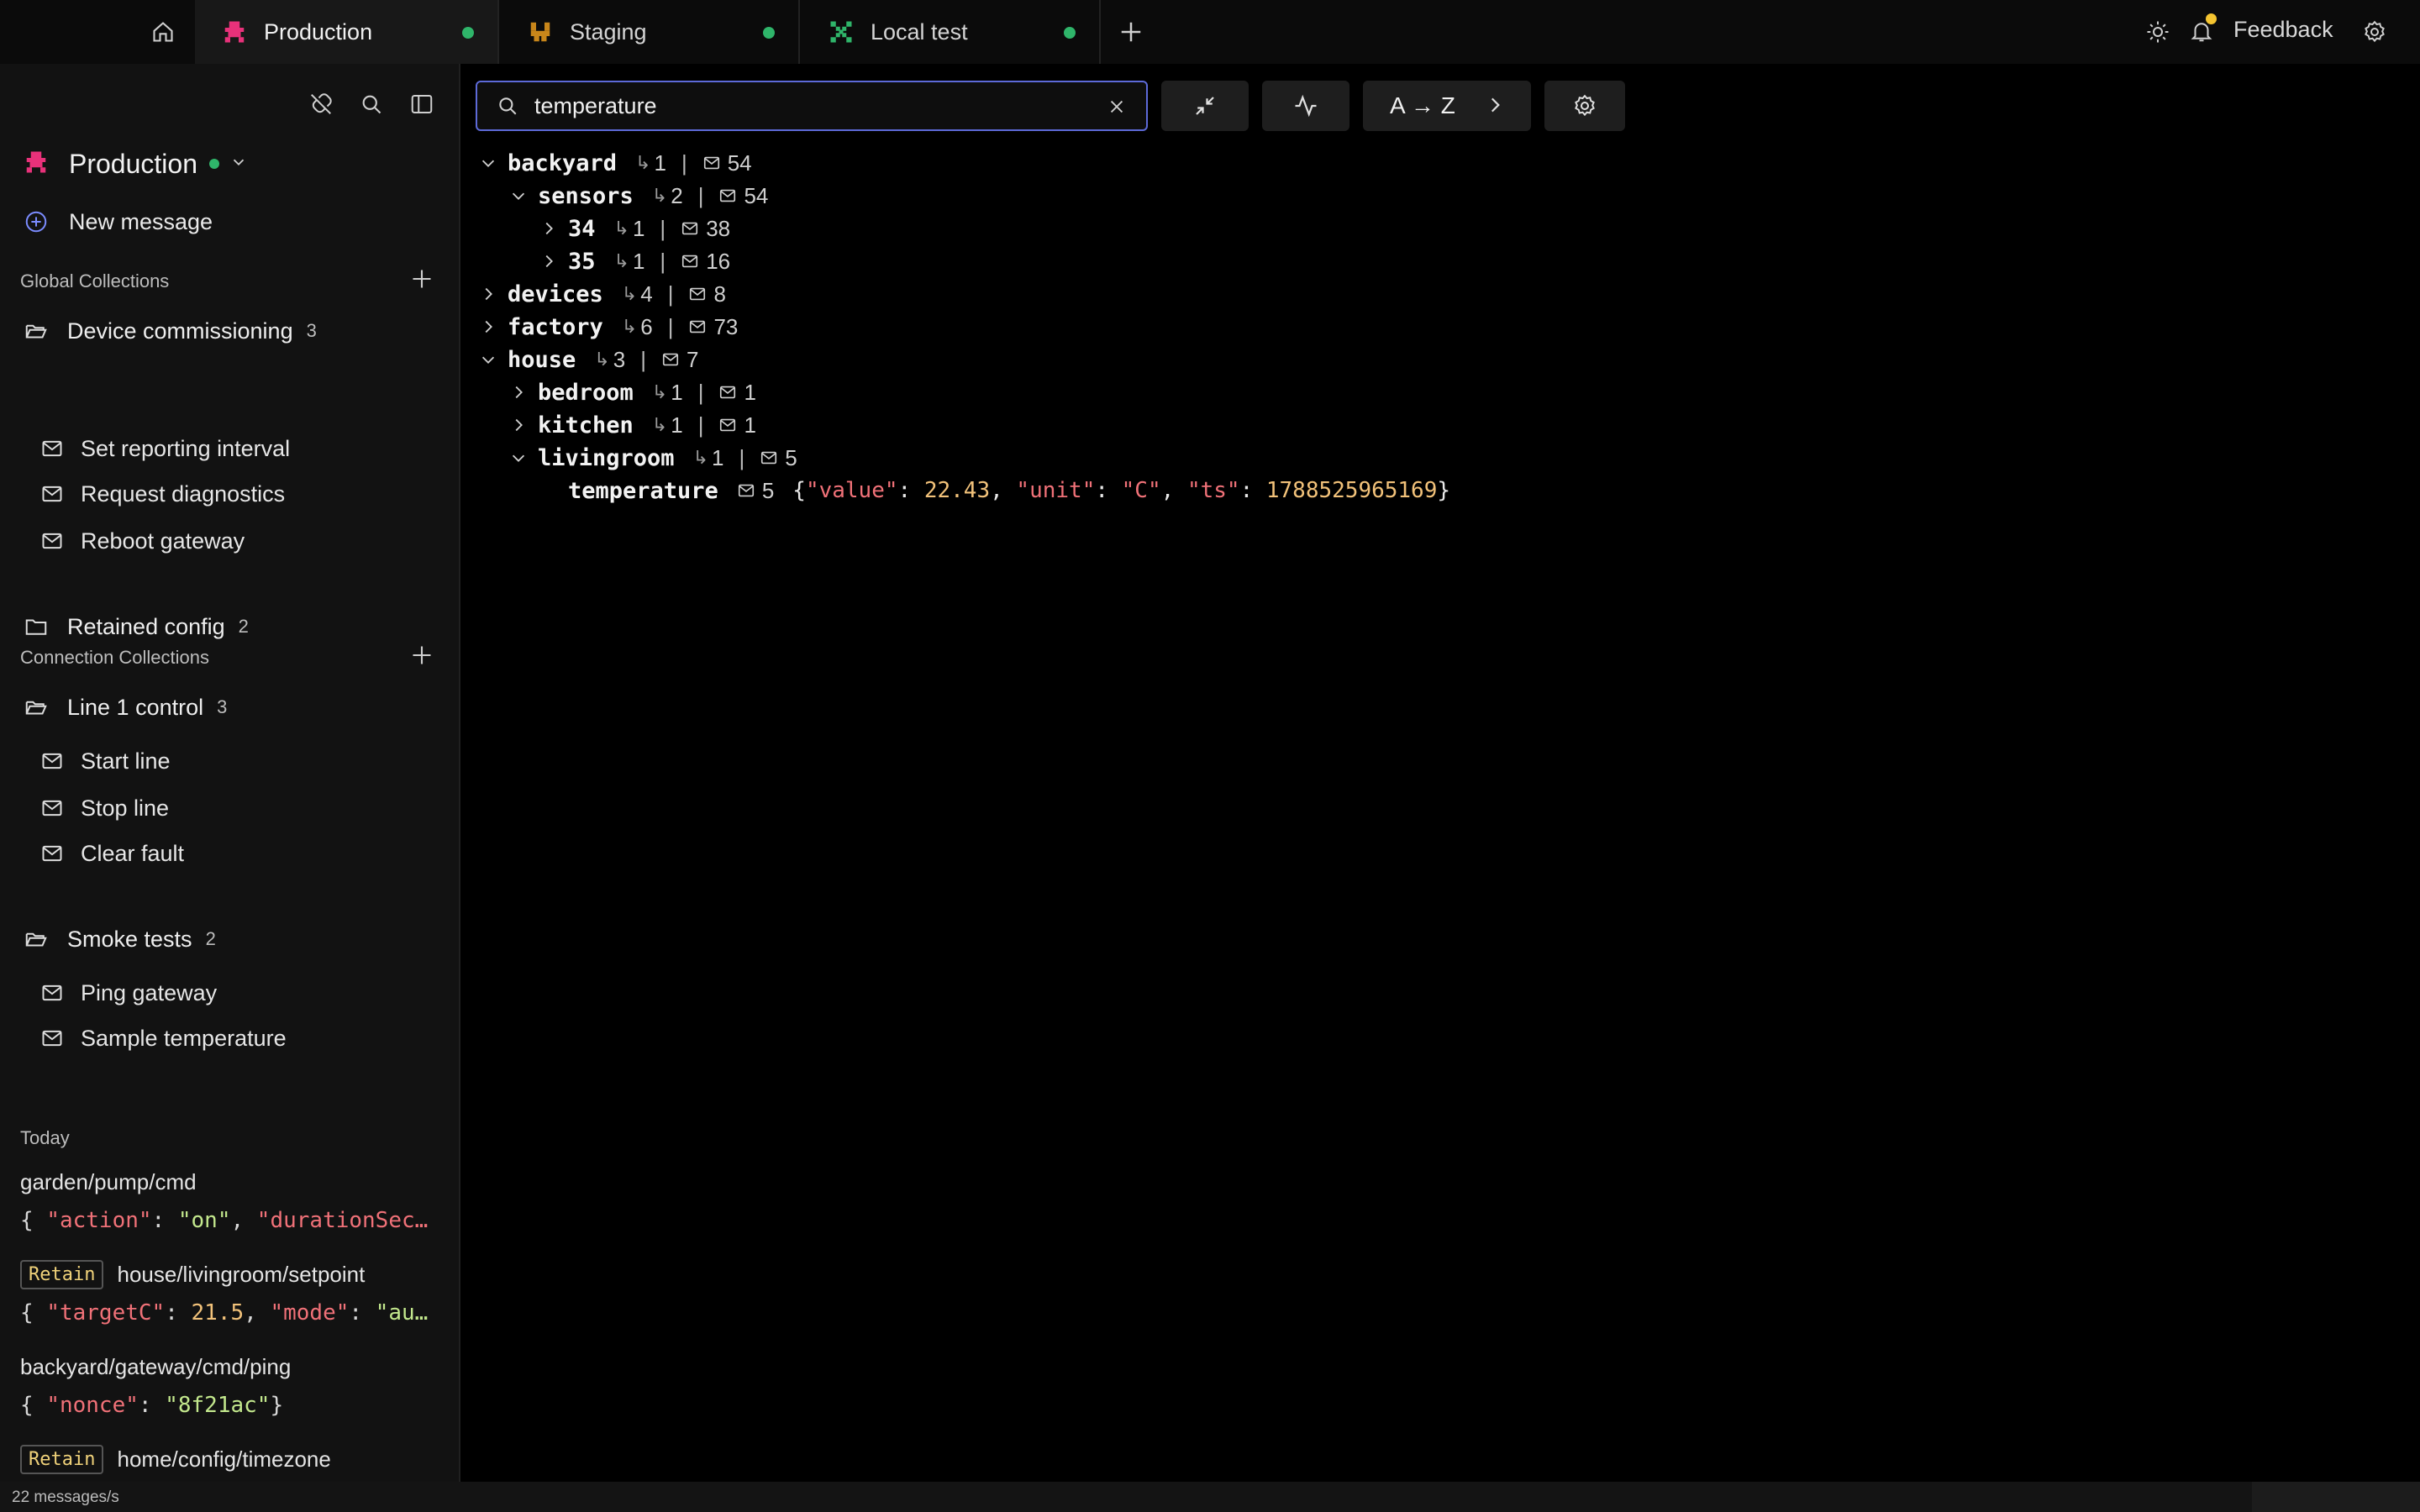 This screenshot has width=2420, height=1512. What do you see at coordinates (125, 707) in the screenshot?
I see `collection-folder: Line 1 control 3` at bounding box center [125, 707].